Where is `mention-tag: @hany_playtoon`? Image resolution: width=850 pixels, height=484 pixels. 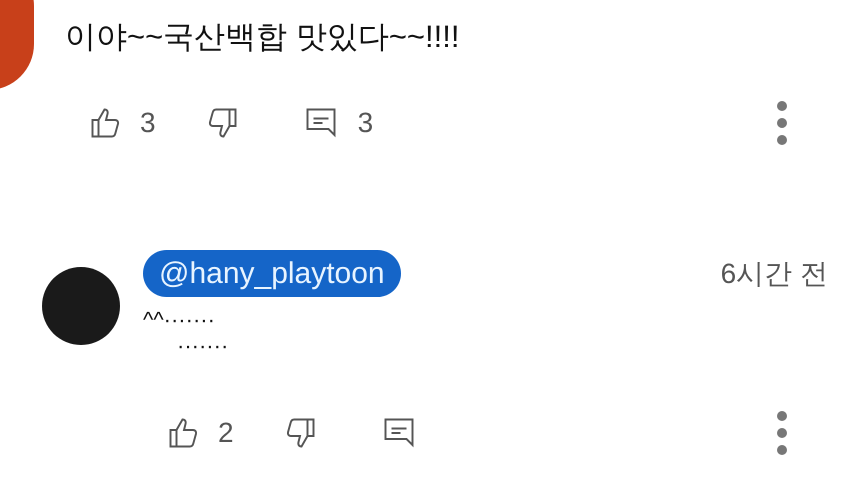
mention-tag: @hany_playtoon is located at coordinates (272, 273).